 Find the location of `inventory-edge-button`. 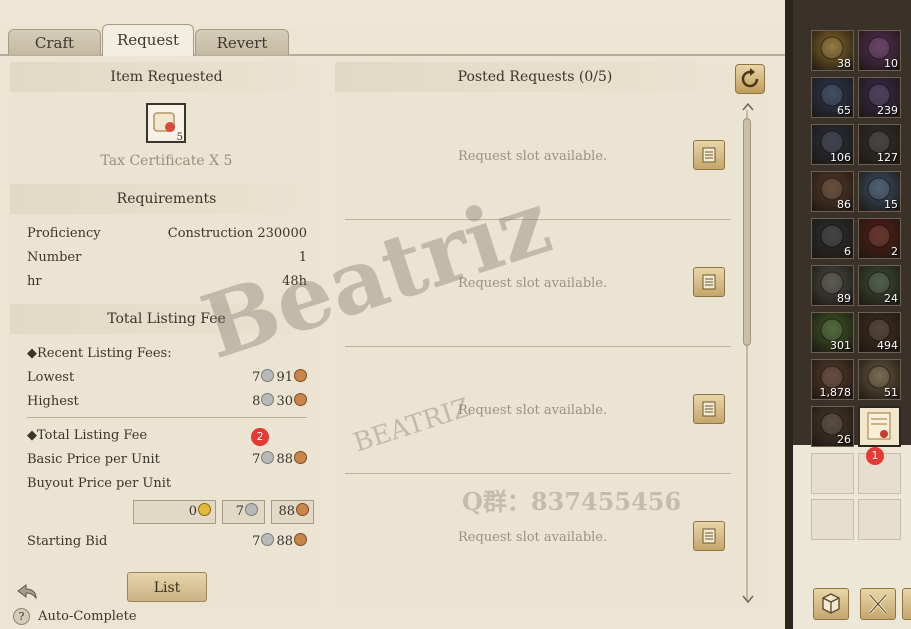

inventory-edge-button is located at coordinates (906, 604).